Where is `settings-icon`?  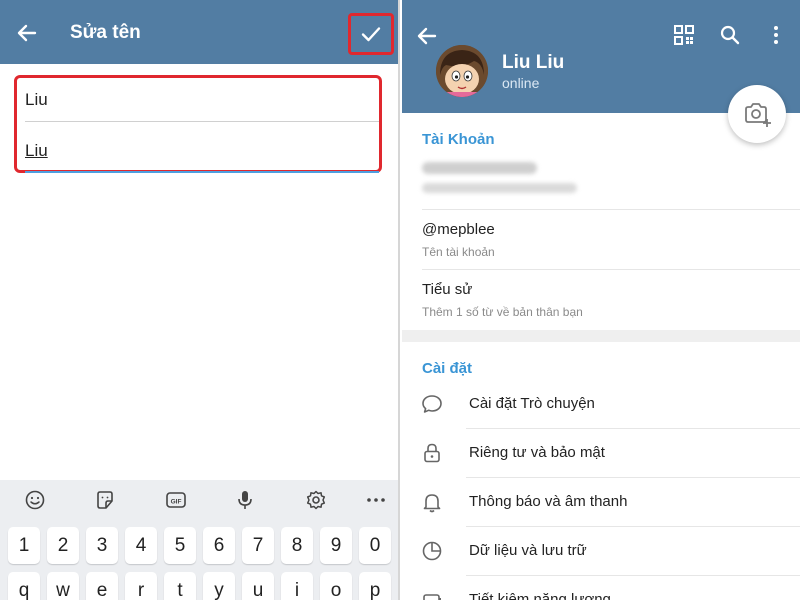
settings-icon is located at coordinates (316, 500).